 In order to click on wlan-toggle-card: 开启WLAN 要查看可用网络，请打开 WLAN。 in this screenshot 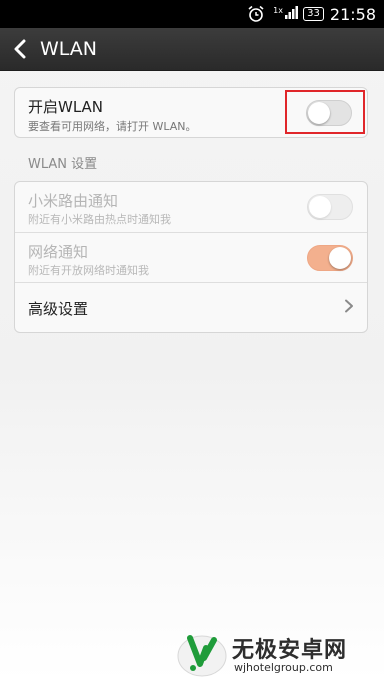, I will do `click(191, 112)`.